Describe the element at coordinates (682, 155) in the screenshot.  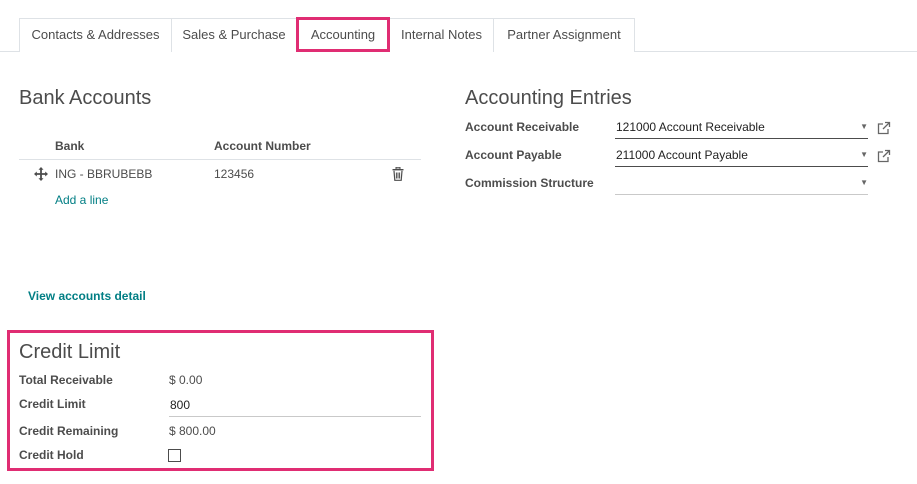
I see `account-payable-value: 211000 Account Payable` at that location.